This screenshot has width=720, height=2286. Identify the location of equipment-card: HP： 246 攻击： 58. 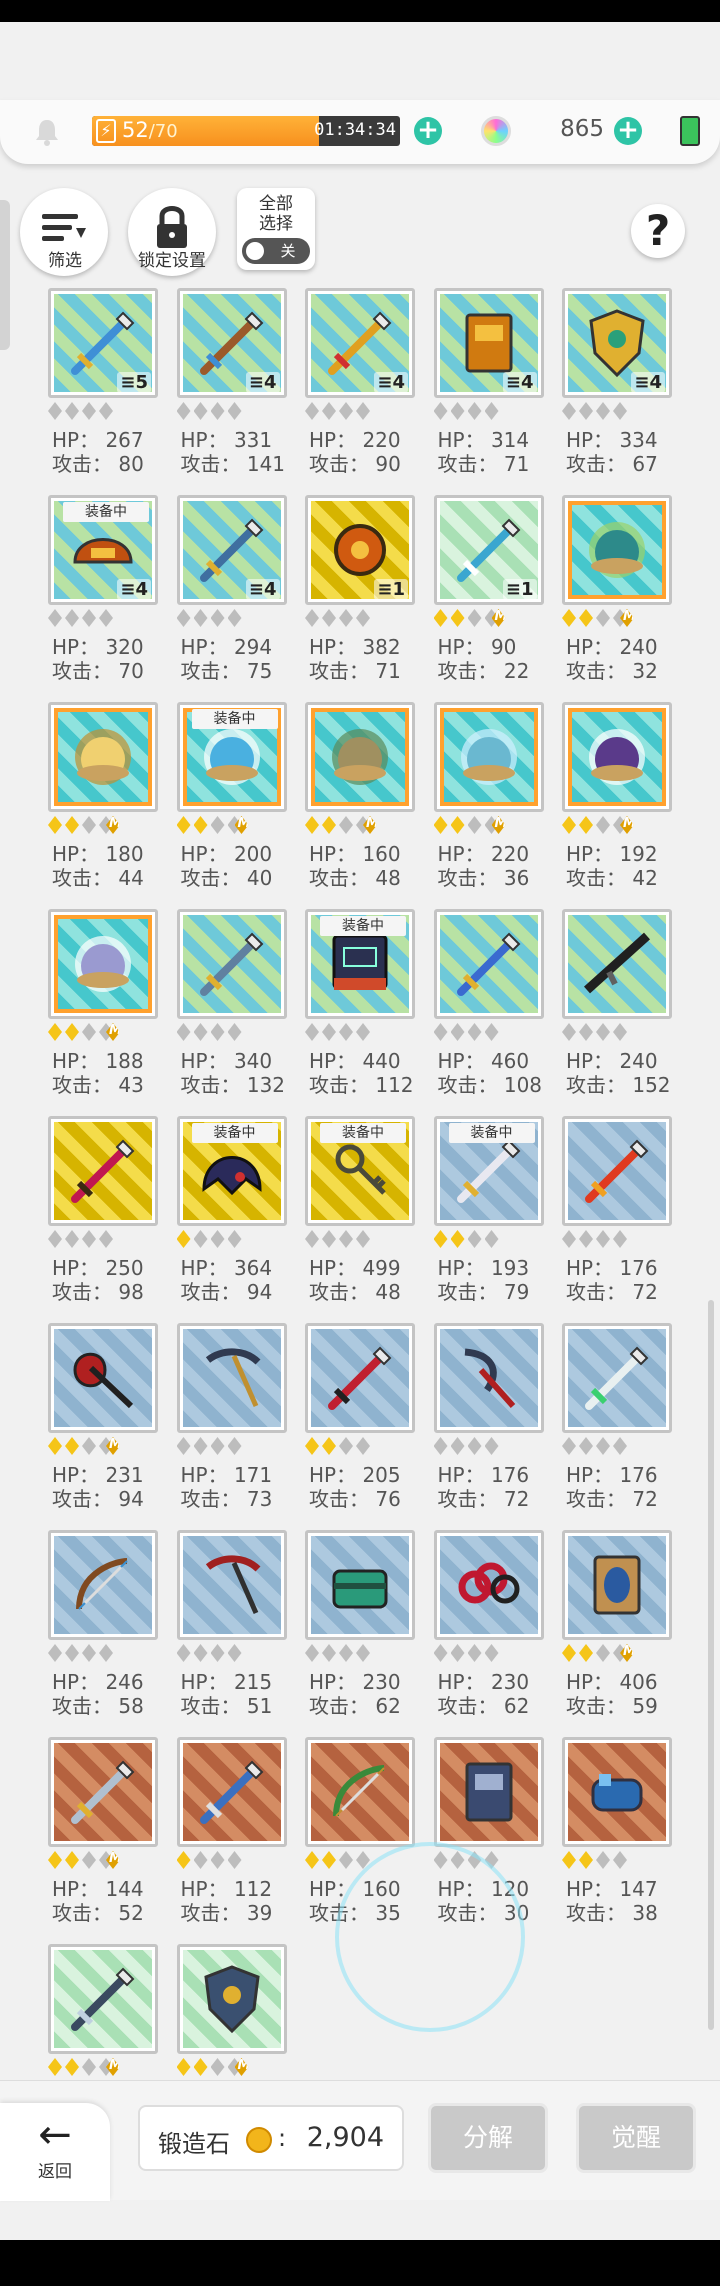
(101, 1628).